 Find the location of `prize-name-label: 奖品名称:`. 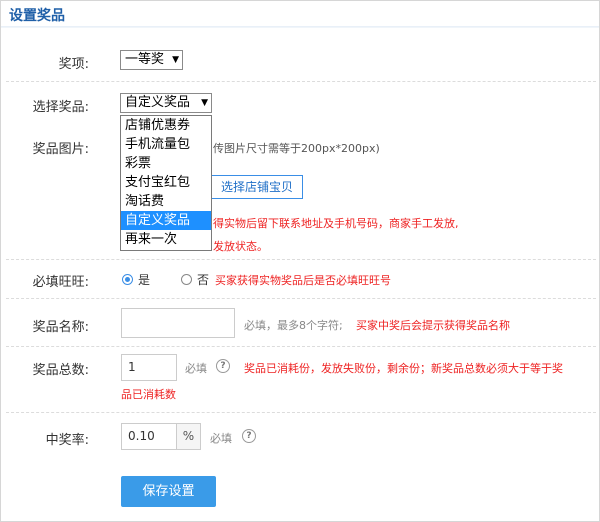

prize-name-label: 奖品名称: is located at coordinates (60, 327).